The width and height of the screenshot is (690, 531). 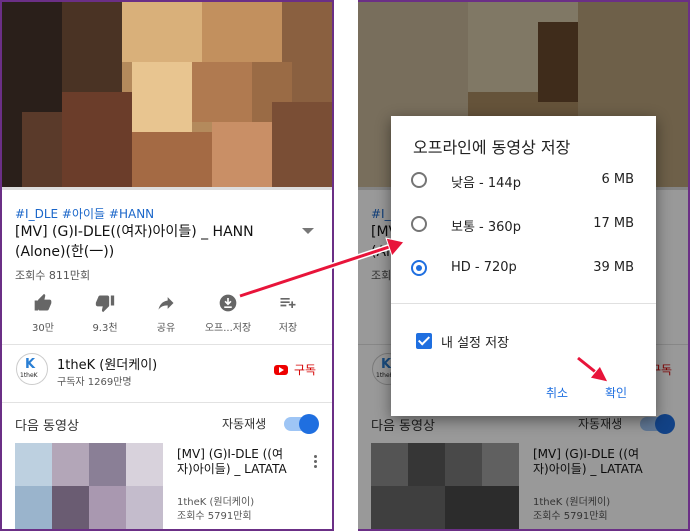 What do you see at coordinates (84, 213) in the screenshot?
I see `hashtags: #I_DLE #아이들 #HANN` at bounding box center [84, 213].